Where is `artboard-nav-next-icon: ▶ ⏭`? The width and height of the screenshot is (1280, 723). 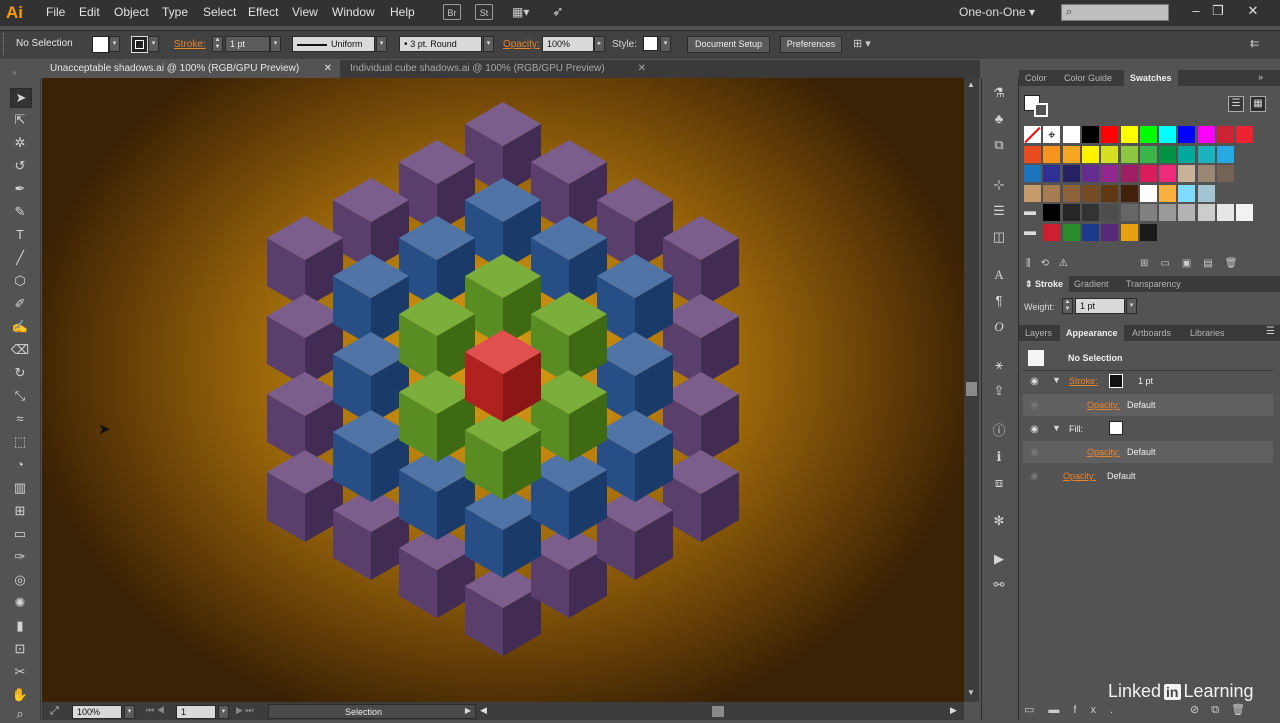
artboard-nav-next-icon: ▶ ⏭ is located at coordinates (245, 710).